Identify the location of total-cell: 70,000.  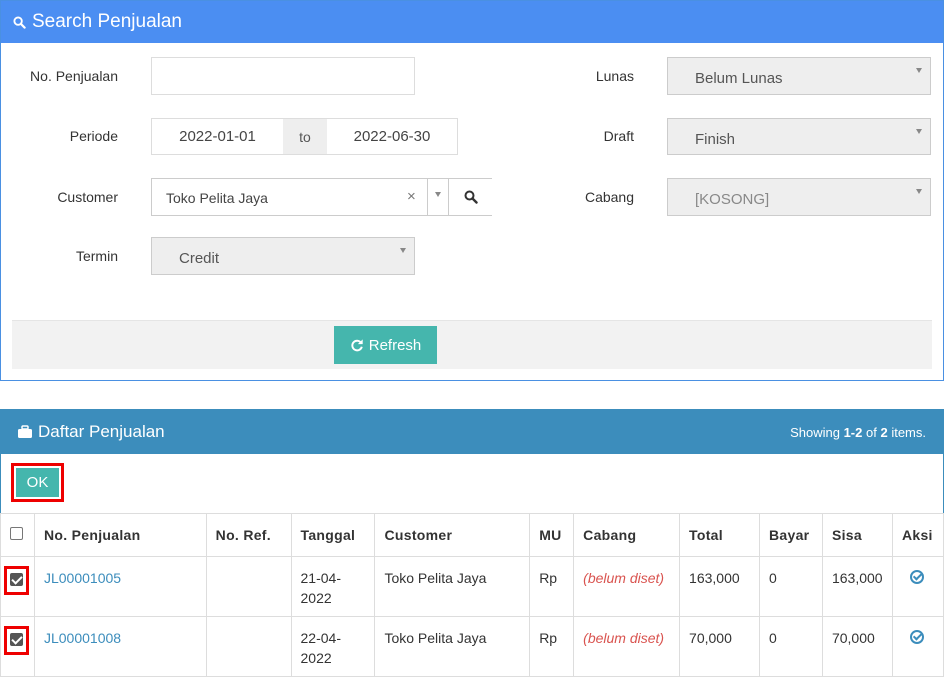
(719, 646).